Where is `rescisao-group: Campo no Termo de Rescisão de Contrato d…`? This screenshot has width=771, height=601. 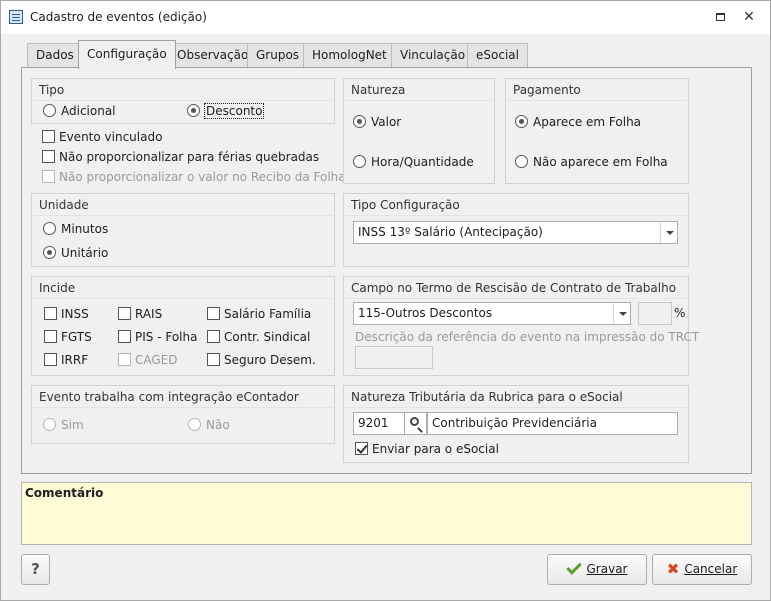 rescisao-group: Campo no Termo de Rescisão de Contrato d… is located at coordinates (521, 326).